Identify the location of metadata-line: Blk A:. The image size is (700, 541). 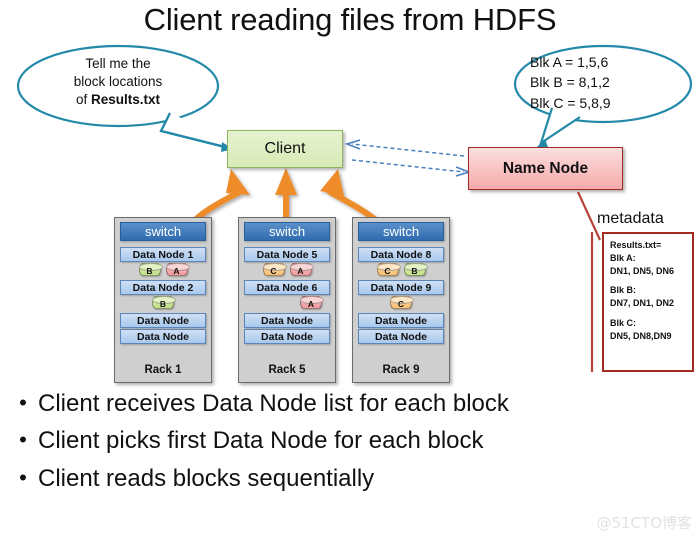
(623, 257).